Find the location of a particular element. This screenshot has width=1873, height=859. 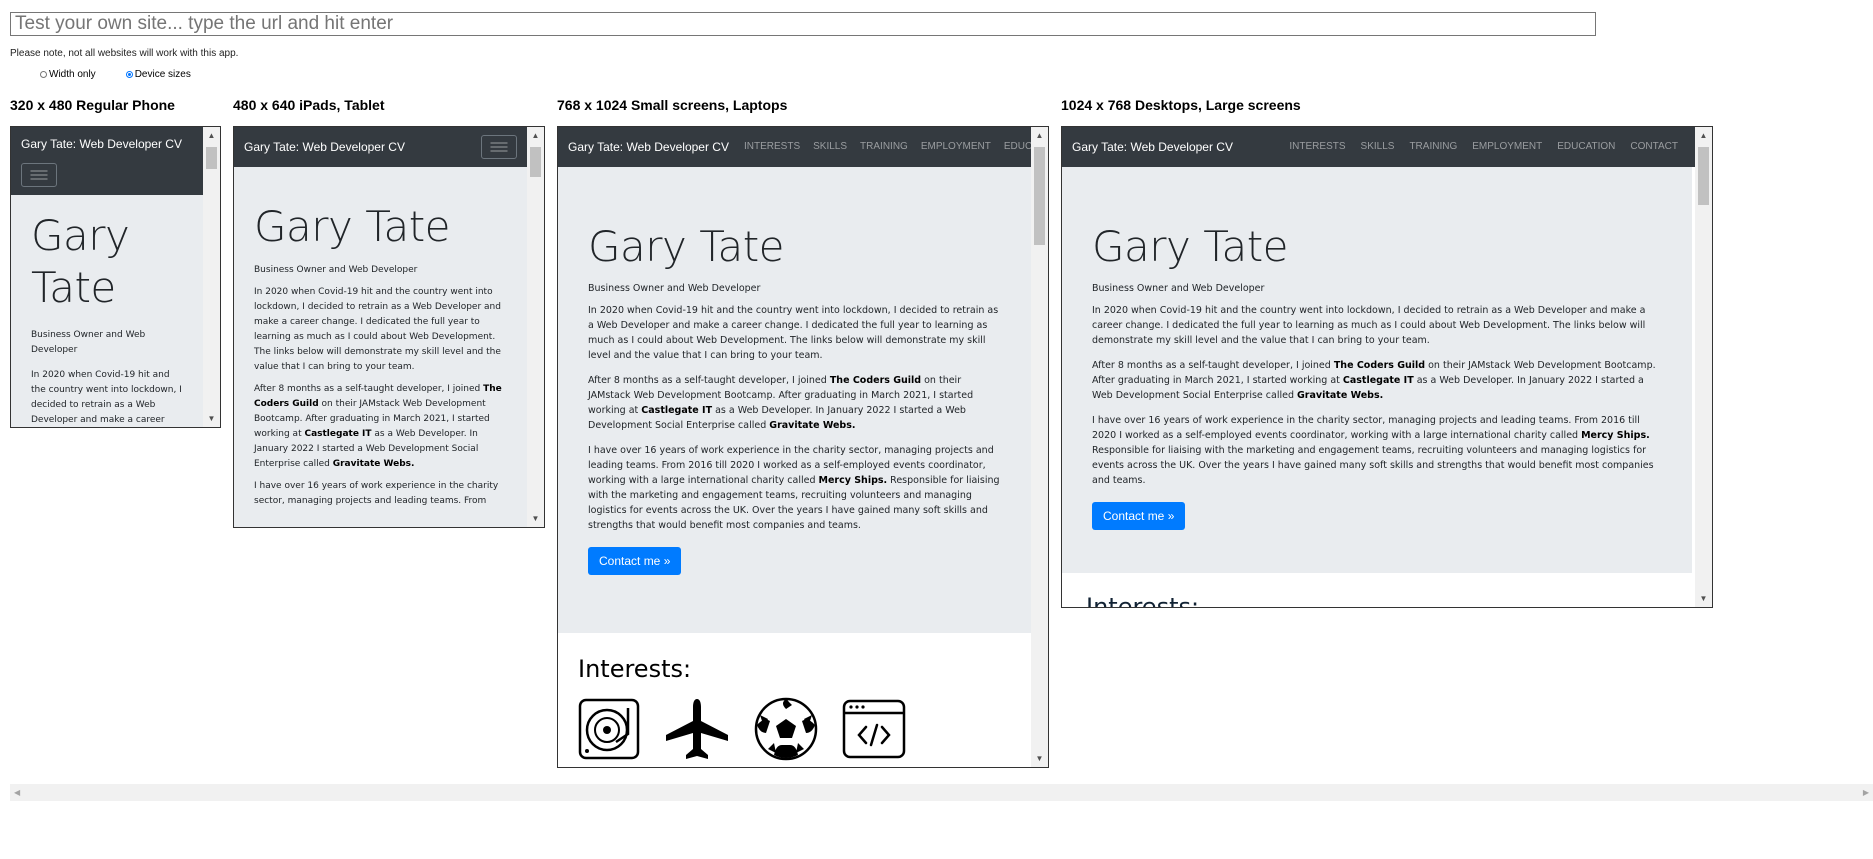

nav-link-education: EDUCATION is located at coordinates (1586, 146).